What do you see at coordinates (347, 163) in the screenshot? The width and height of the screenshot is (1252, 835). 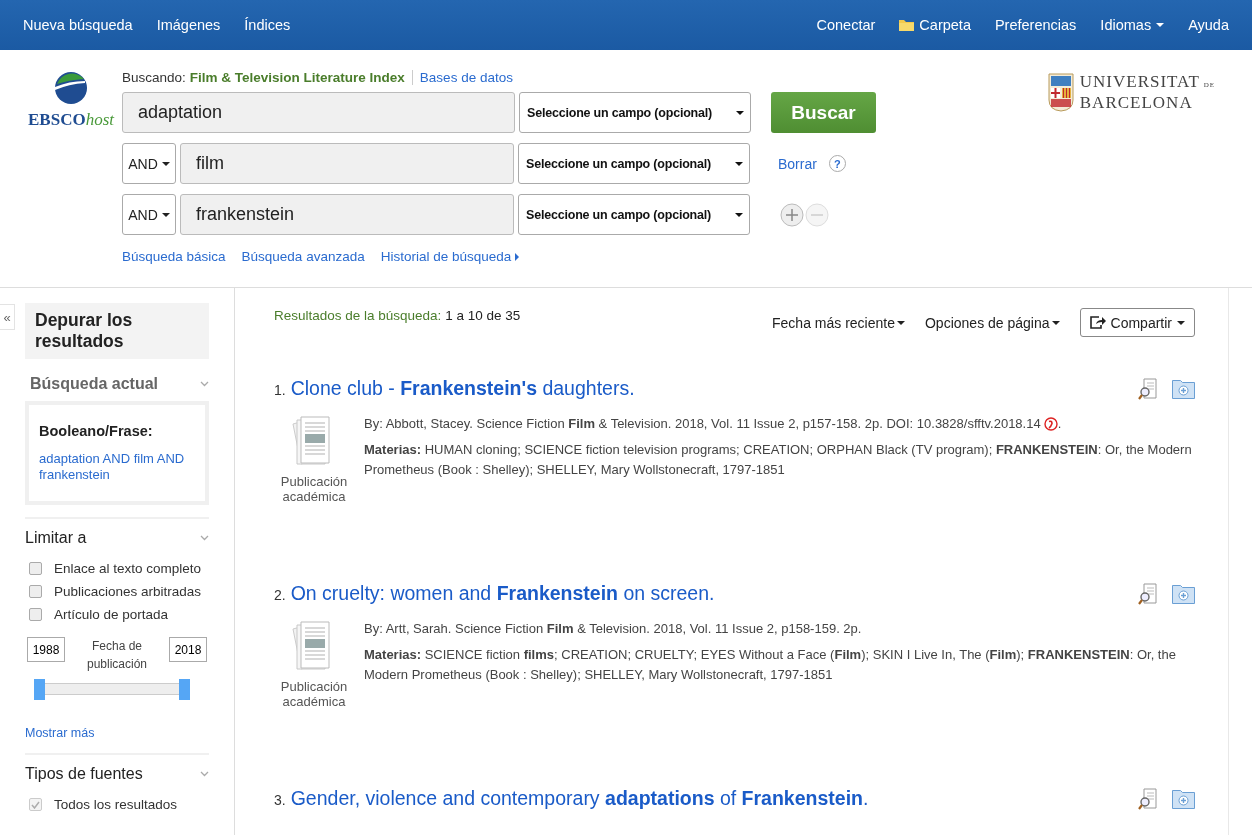 I see `search-field: film` at bounding box center [347, 163].